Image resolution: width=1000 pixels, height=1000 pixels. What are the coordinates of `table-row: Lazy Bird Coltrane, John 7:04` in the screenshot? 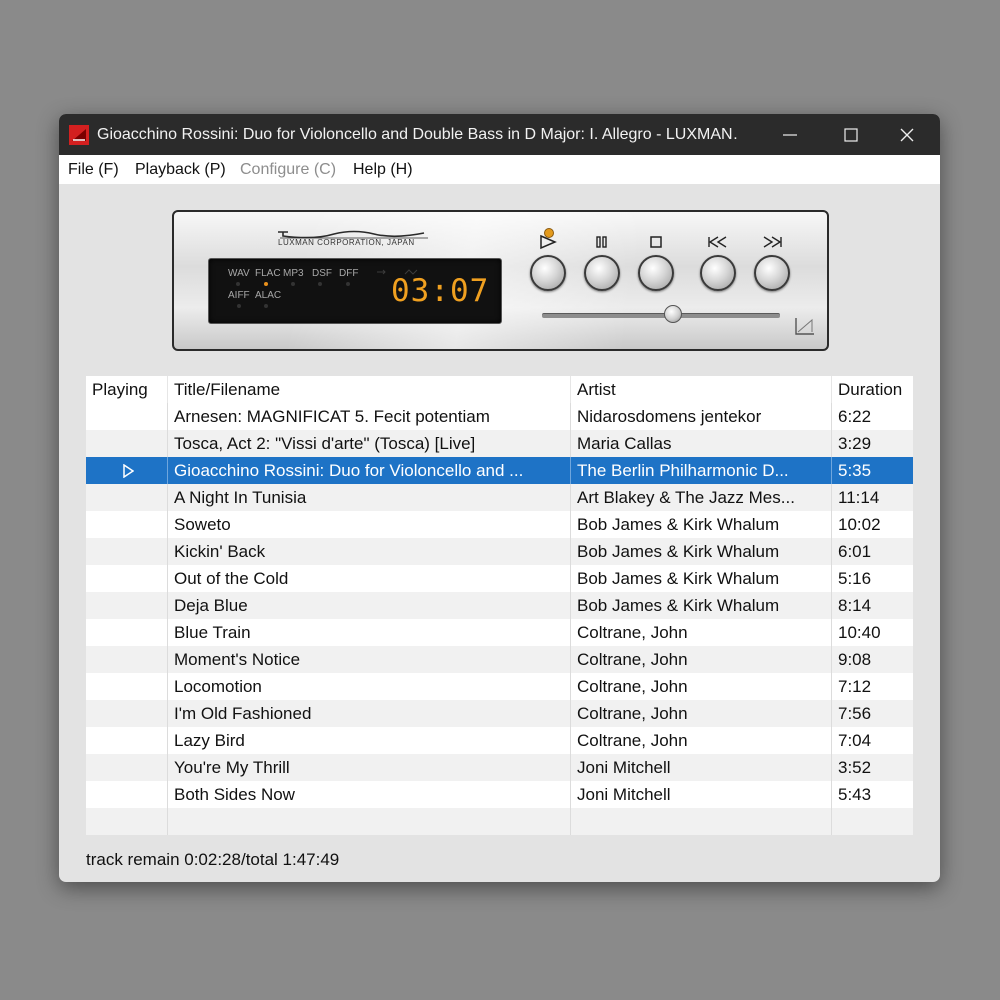 It's located at (499, 740).